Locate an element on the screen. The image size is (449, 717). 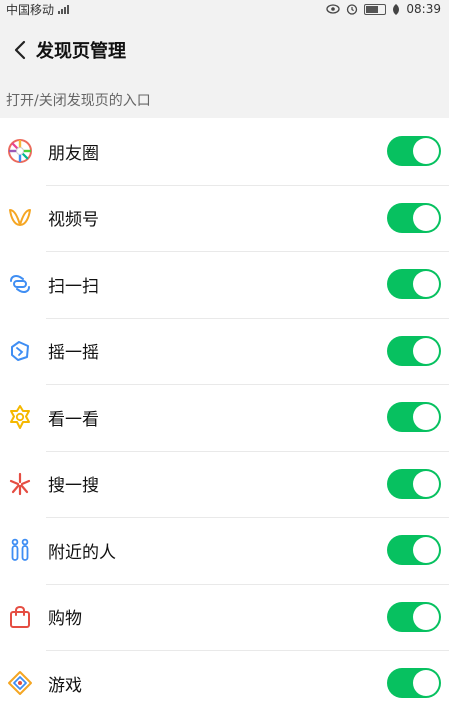
toggle-moments is located at coordinates (414, 151).